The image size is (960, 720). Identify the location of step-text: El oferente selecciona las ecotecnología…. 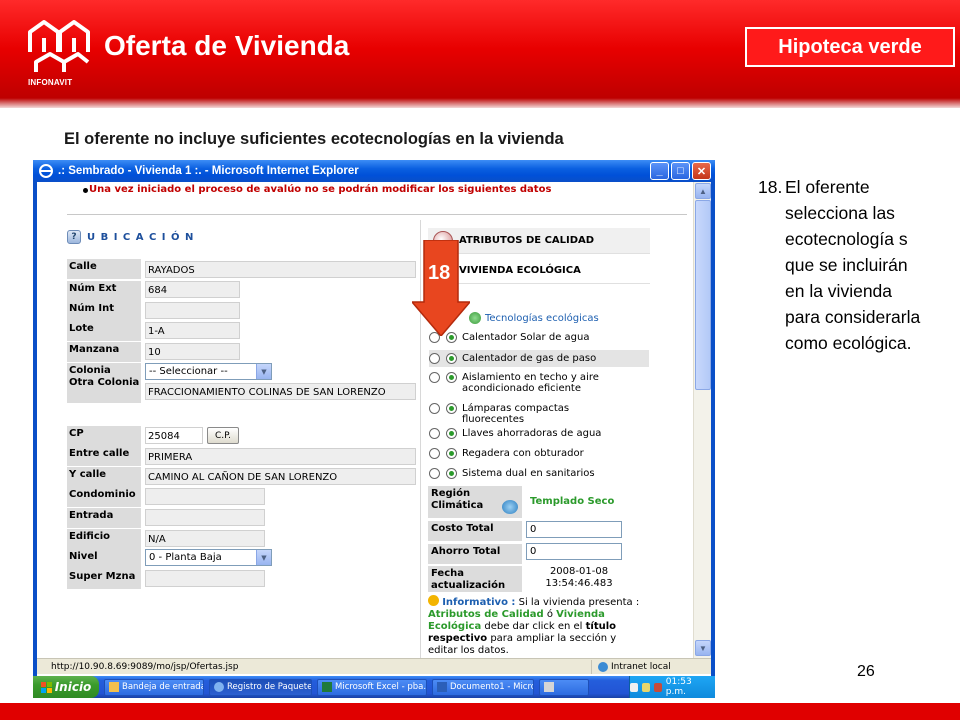
(853, 265).